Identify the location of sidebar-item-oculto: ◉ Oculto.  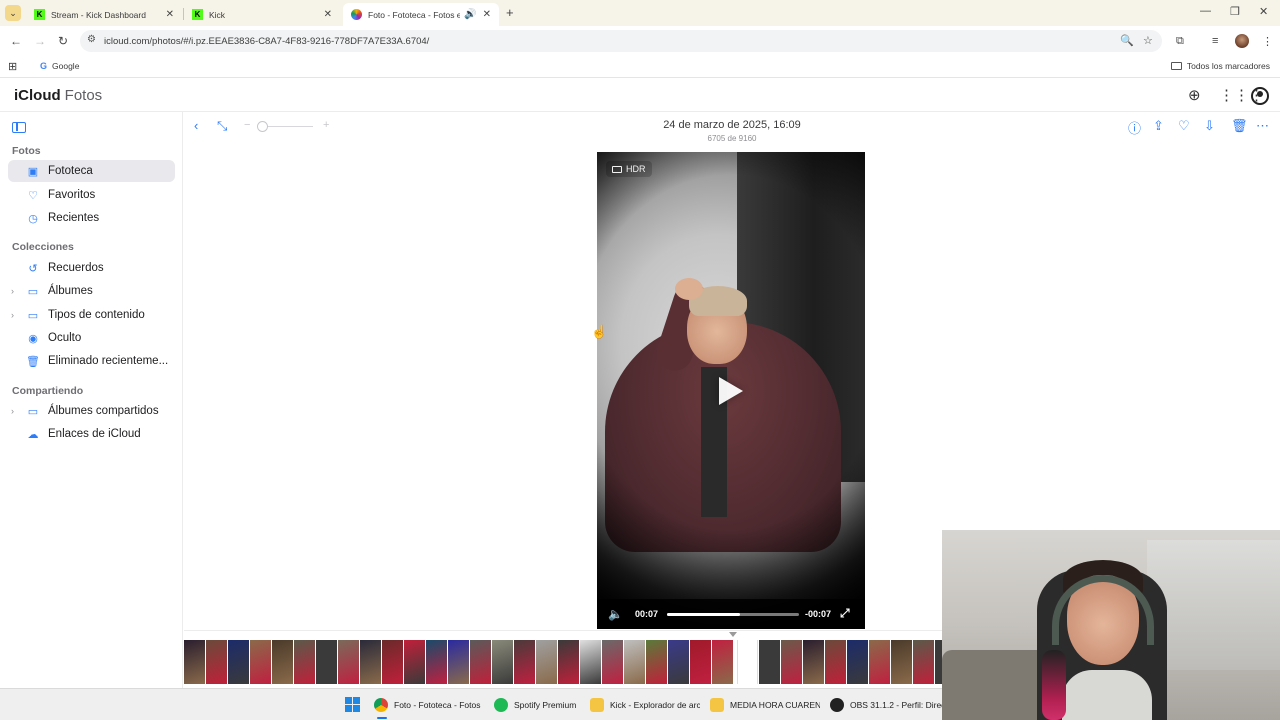
(91, 338).